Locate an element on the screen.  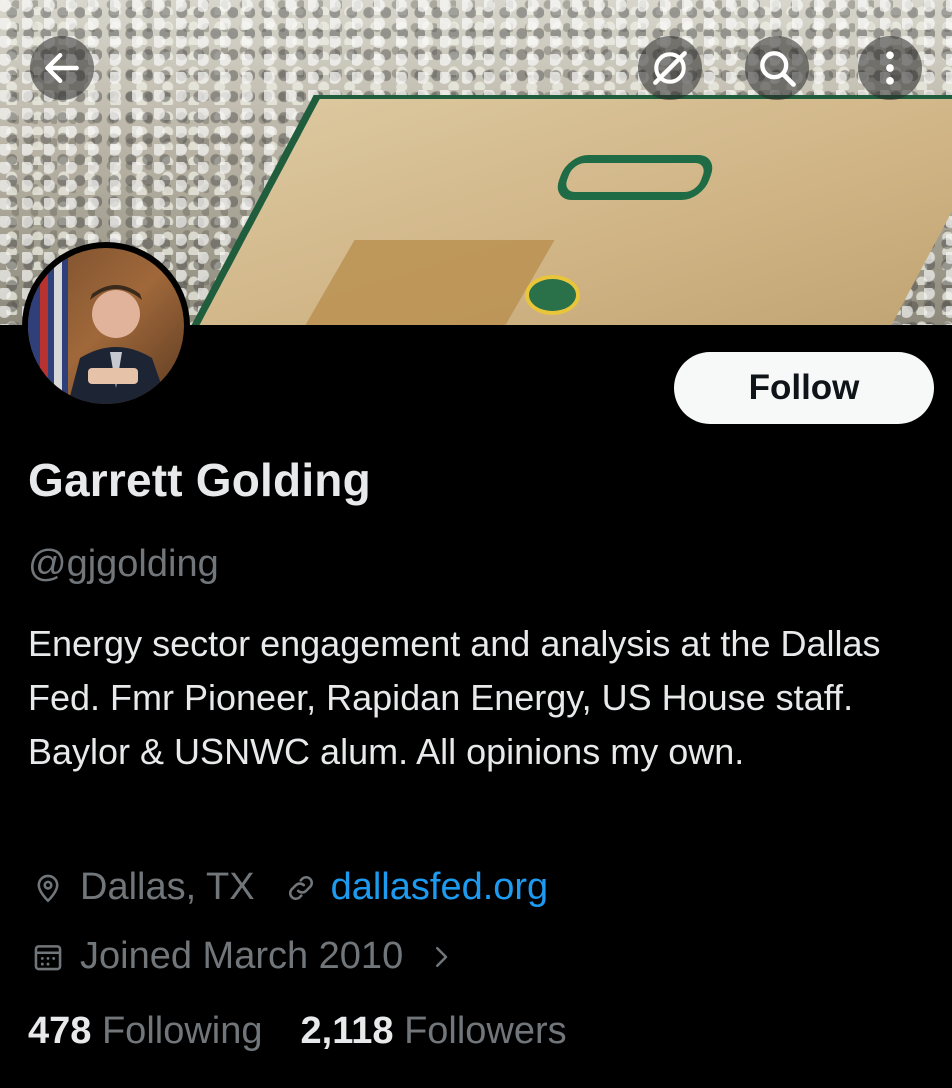
location-pin-icon is located at coordinates (48, 888).